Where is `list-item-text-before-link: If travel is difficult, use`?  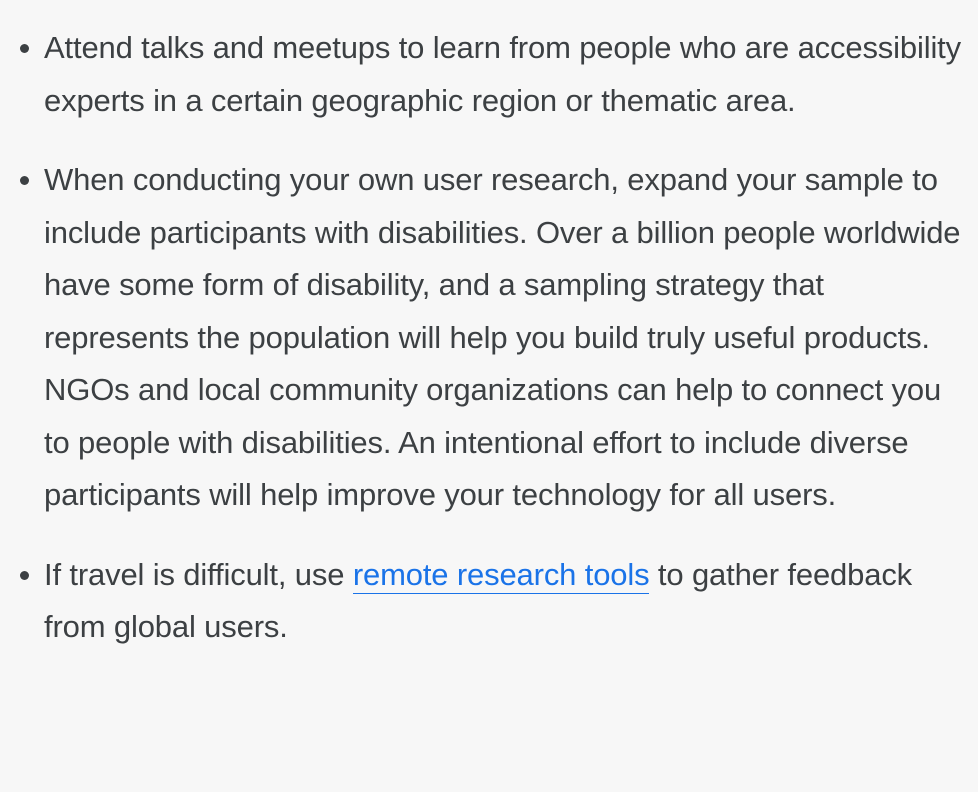 list-item-text-before-link: If travel is difficult, use is located at coordinates (198, 574).